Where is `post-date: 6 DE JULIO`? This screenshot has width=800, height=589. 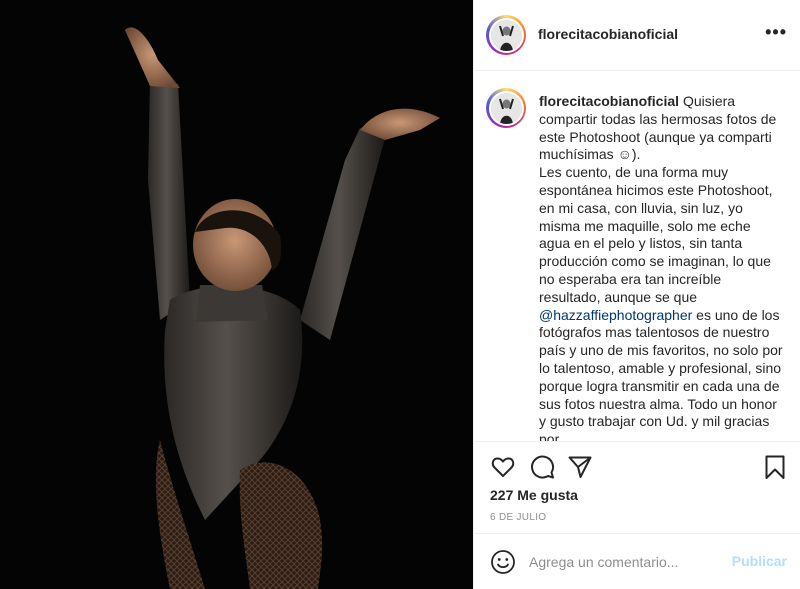
post-date: 6 DE JULIO is located at coordinates (518, 517).